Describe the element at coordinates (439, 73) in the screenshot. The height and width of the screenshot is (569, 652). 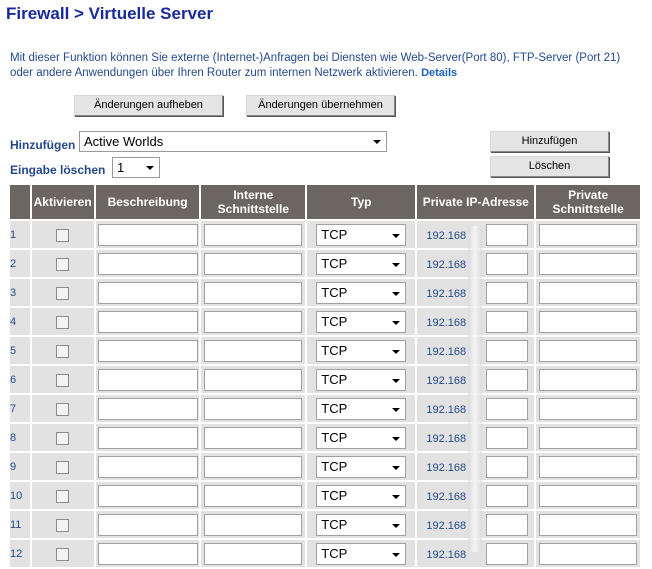
I see `details-link: Details` at that location.